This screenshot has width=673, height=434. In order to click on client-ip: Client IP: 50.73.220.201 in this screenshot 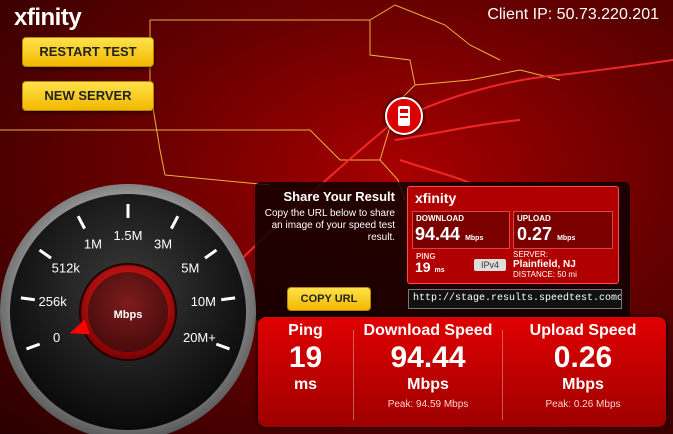, I will do `click(573, 14)`.